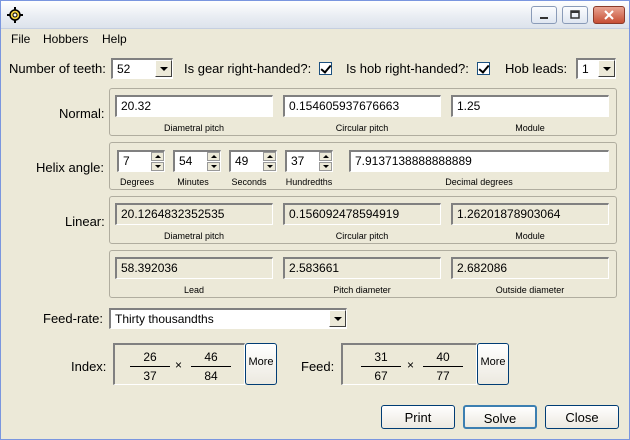  Describe the element at coordinates (530, 106) in the screenshot. I see `normal-module-field: 1.25` at that location.